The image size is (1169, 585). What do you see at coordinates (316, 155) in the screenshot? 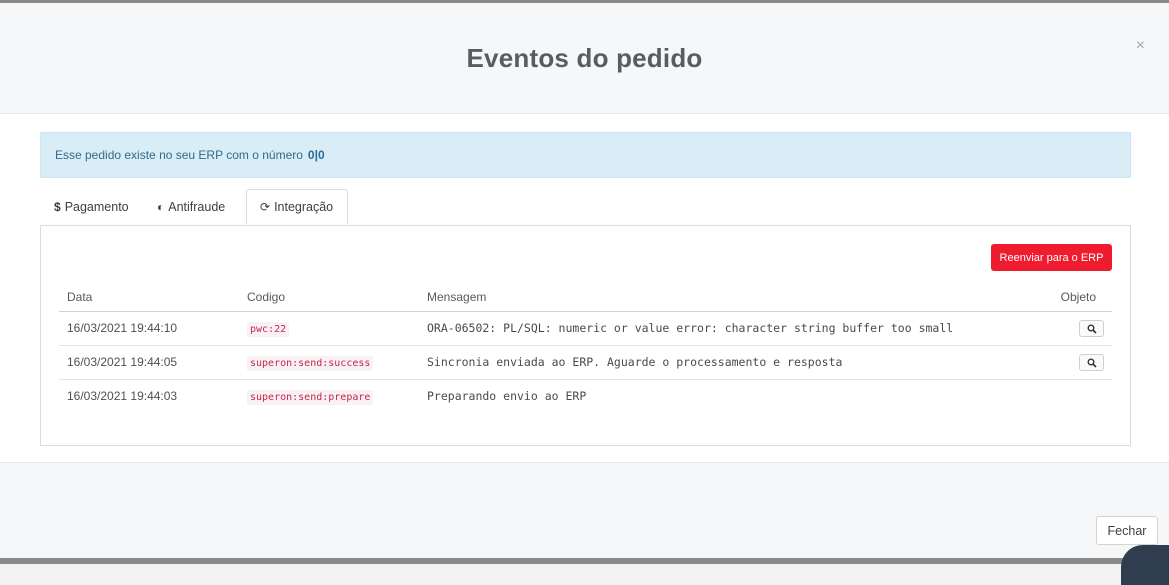
I see `erp-number: 0|0` at bounding box center [316, 155].